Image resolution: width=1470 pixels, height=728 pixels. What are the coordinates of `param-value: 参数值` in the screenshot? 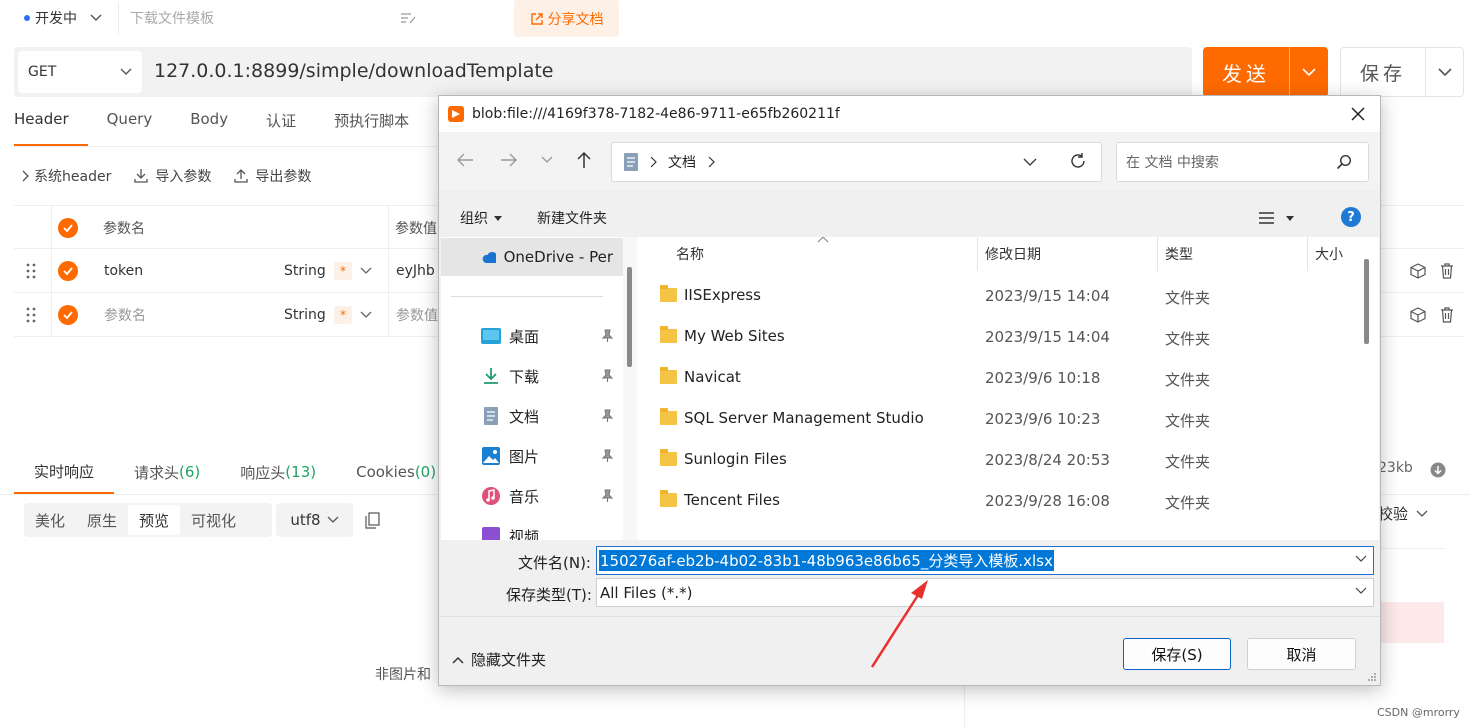 It's located at (417, 315).